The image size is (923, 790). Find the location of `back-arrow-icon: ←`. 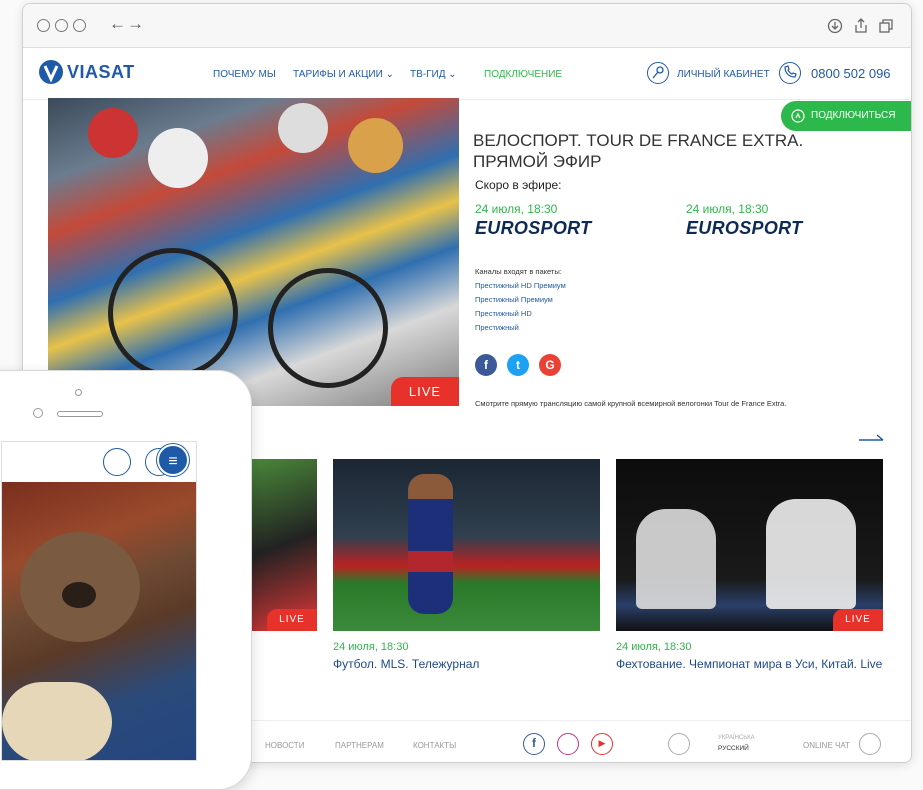

back-arrow-icon: ← is located at coordinates (117, 24).